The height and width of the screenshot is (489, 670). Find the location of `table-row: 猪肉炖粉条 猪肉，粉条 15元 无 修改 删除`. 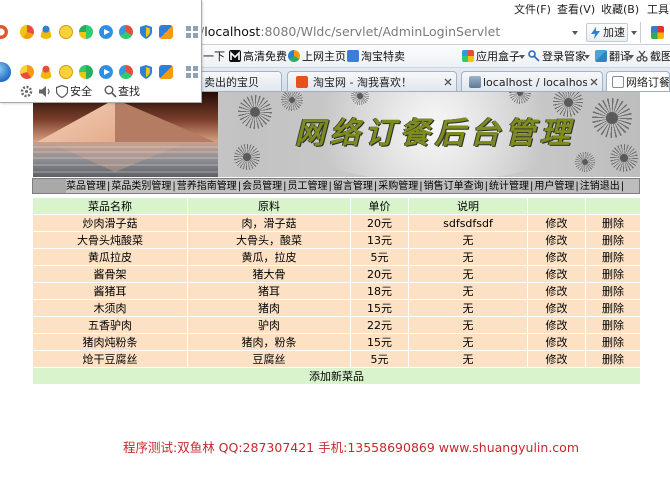

table-row: 猪肉炖粉条 猪肉，粉条 15元 无 修改 删除 is located at coordinates (336, 342).